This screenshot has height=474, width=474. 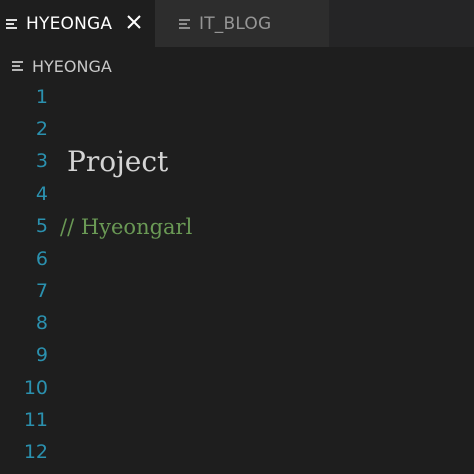 I want to click on tab-label: IT_BLOG, so click(x=235, y=23).